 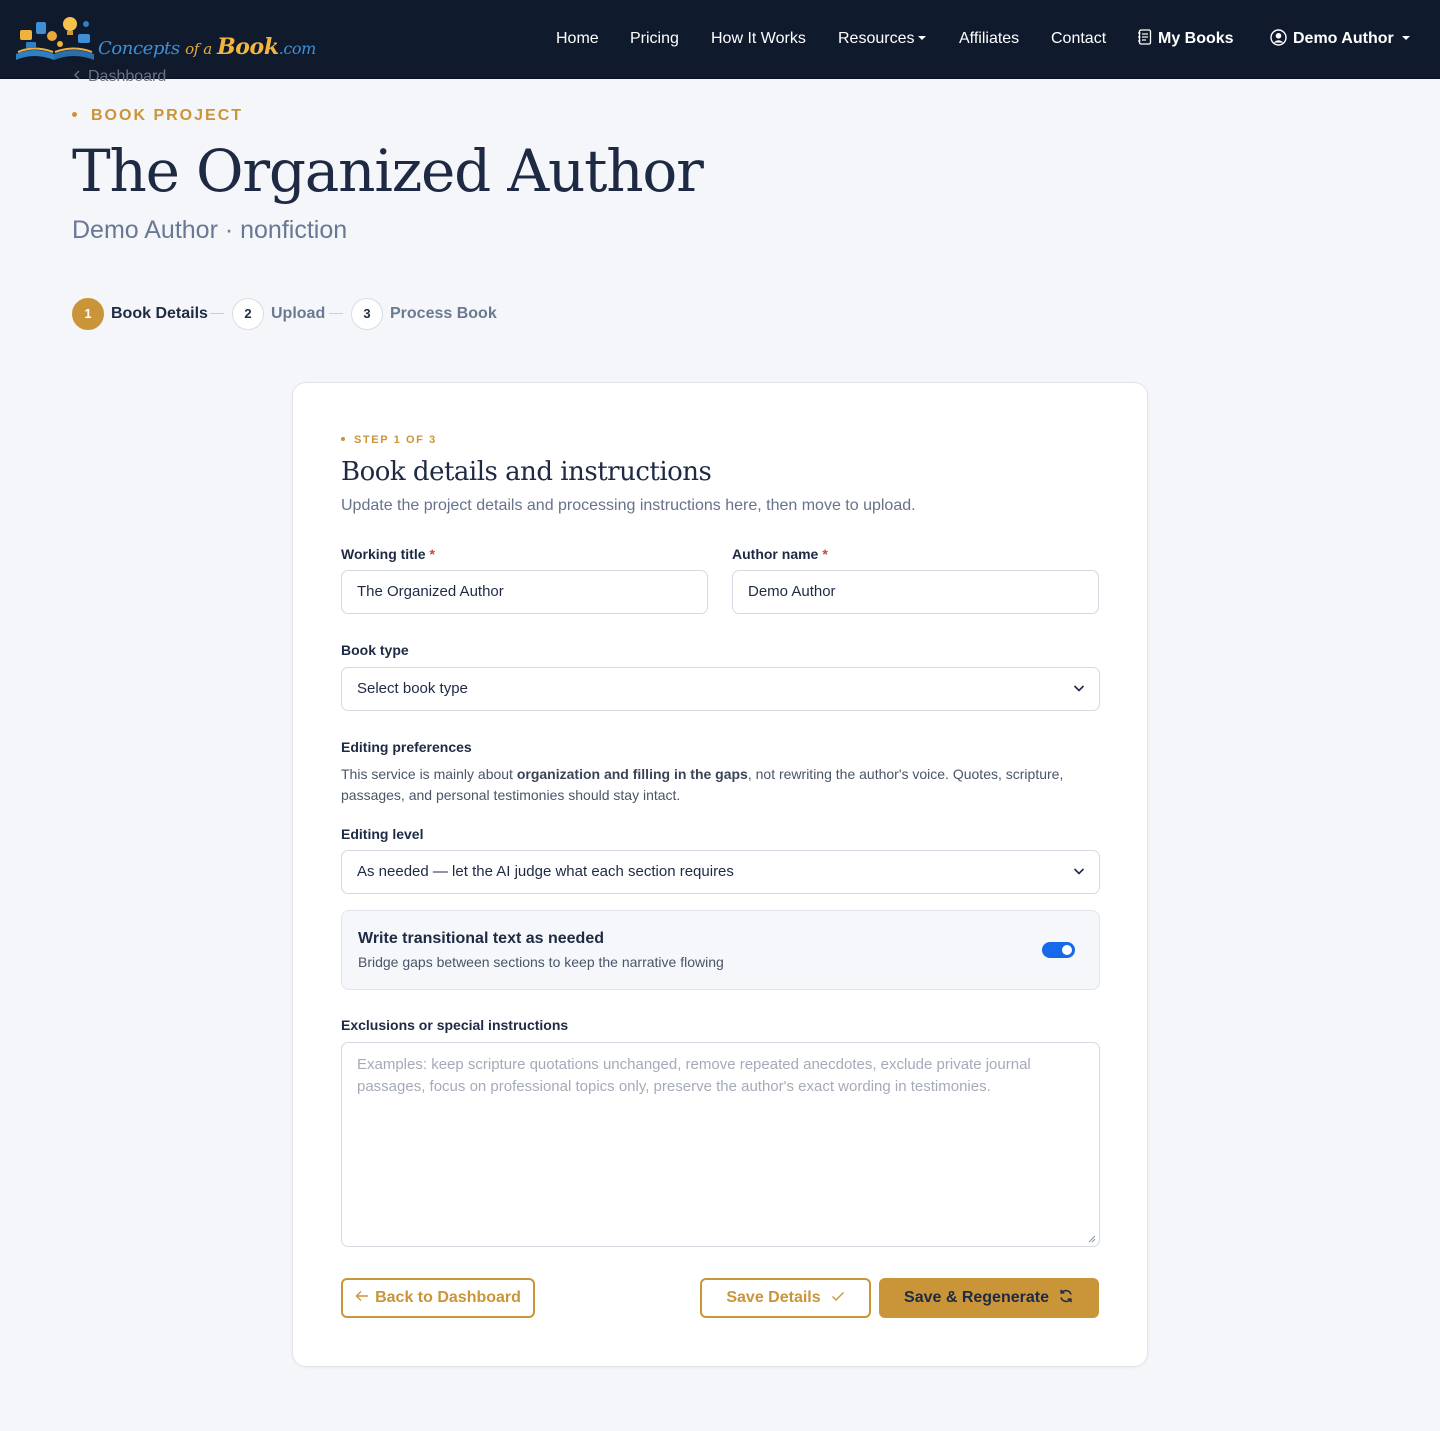 What do you see at coordinates (758, 39) in the screenshot?
I see `nav-how-it-works: How It Works` at bounding box center [758, 39].